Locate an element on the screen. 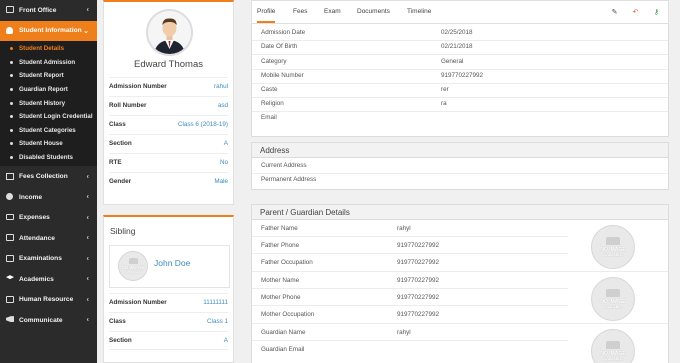  detail-label: Category is located at coordinates (274, 61).